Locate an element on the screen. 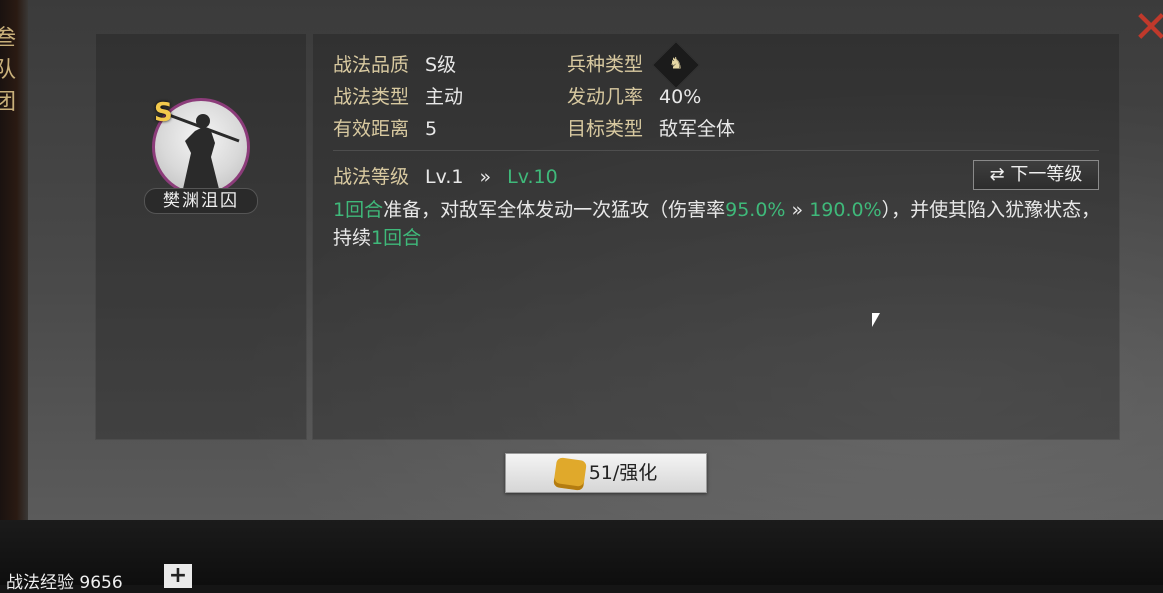 This screenshot has height=593, width=1163. level-max: Lv.10 is located at coordinates (532, 177).